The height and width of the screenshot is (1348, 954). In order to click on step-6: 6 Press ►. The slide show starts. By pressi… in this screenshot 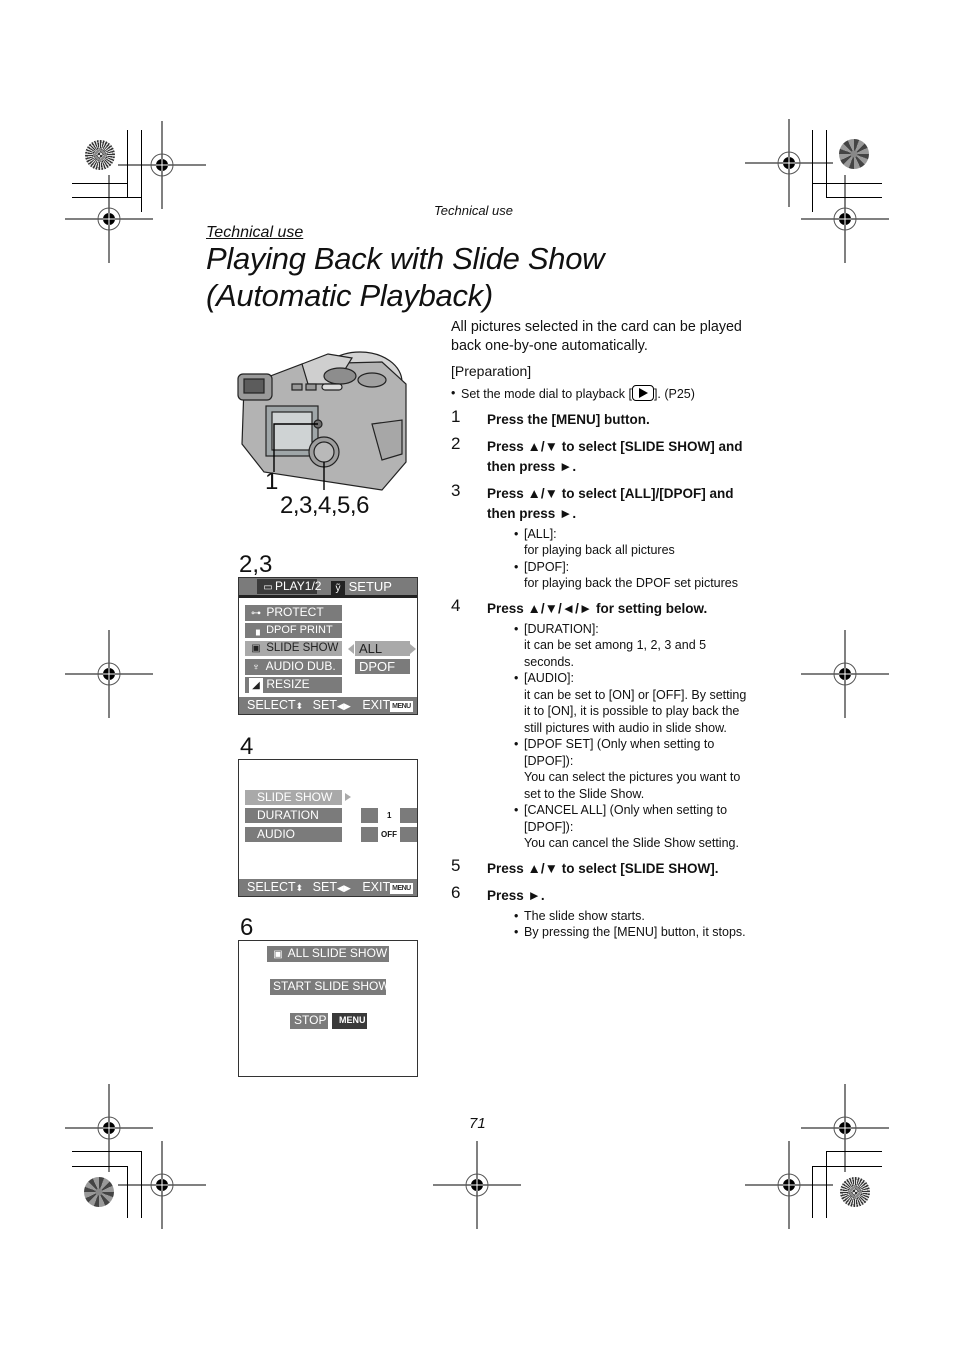, I will do `click(603, 911)`.